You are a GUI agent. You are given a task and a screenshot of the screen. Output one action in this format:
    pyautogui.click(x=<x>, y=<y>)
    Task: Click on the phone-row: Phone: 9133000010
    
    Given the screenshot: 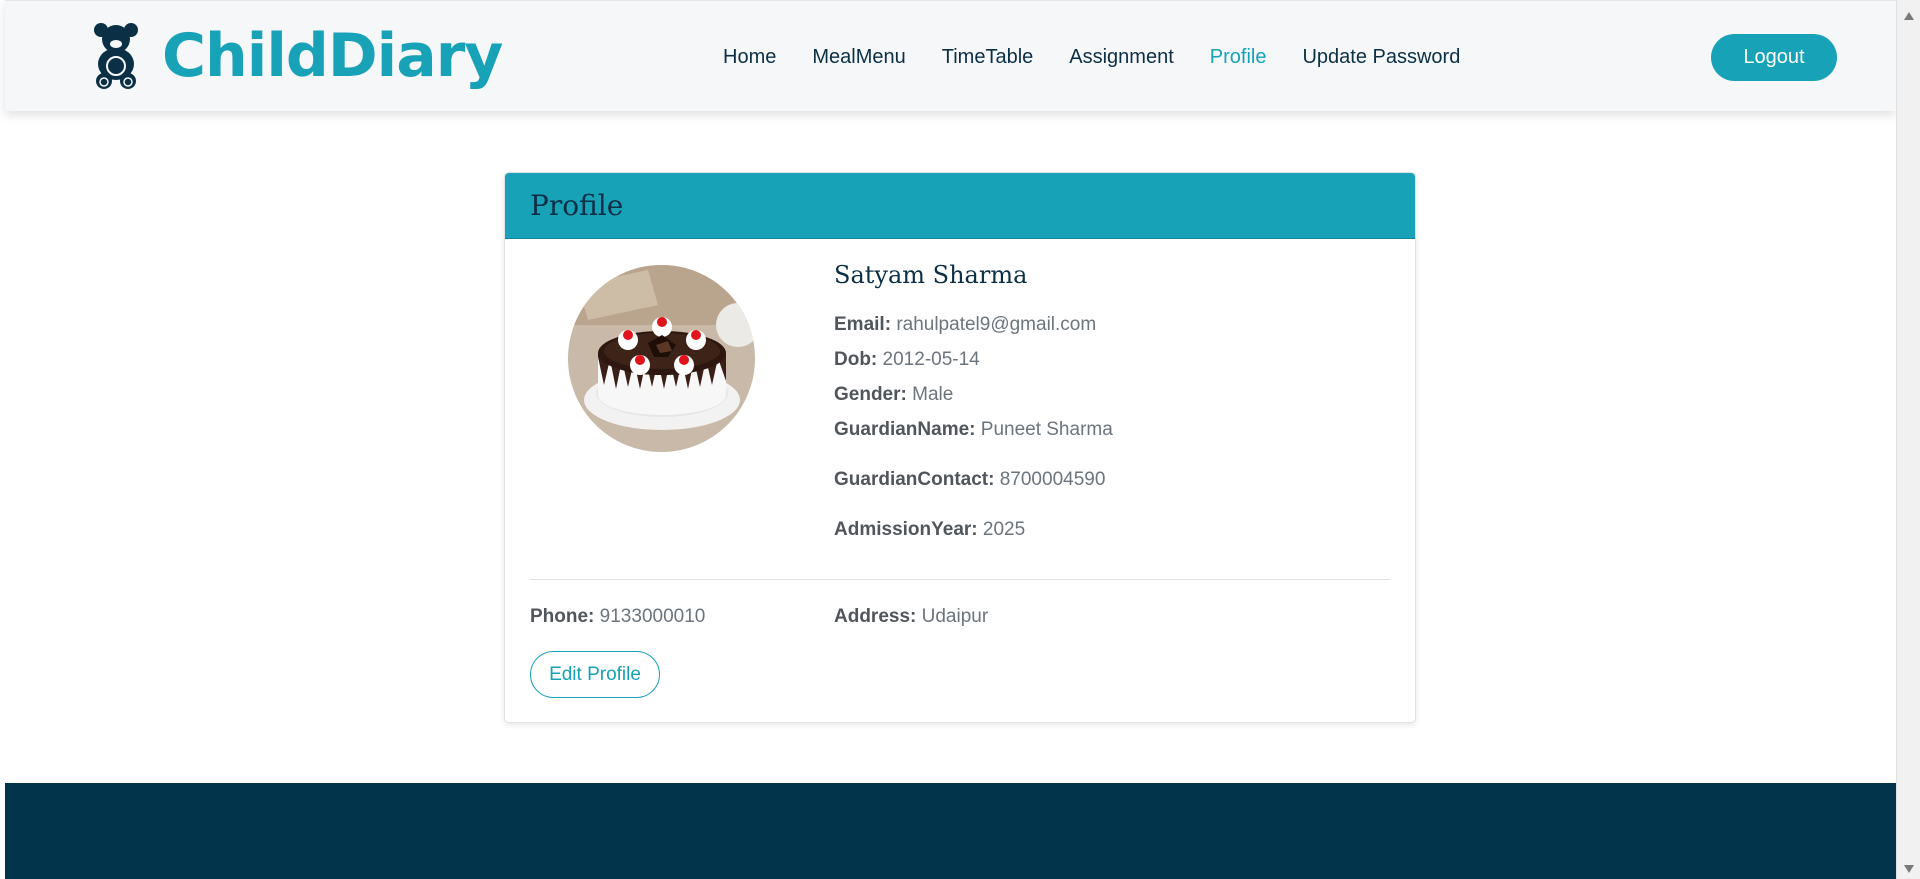 What is the action you would take?
    pyautogui.click(x=617, y=616)
    